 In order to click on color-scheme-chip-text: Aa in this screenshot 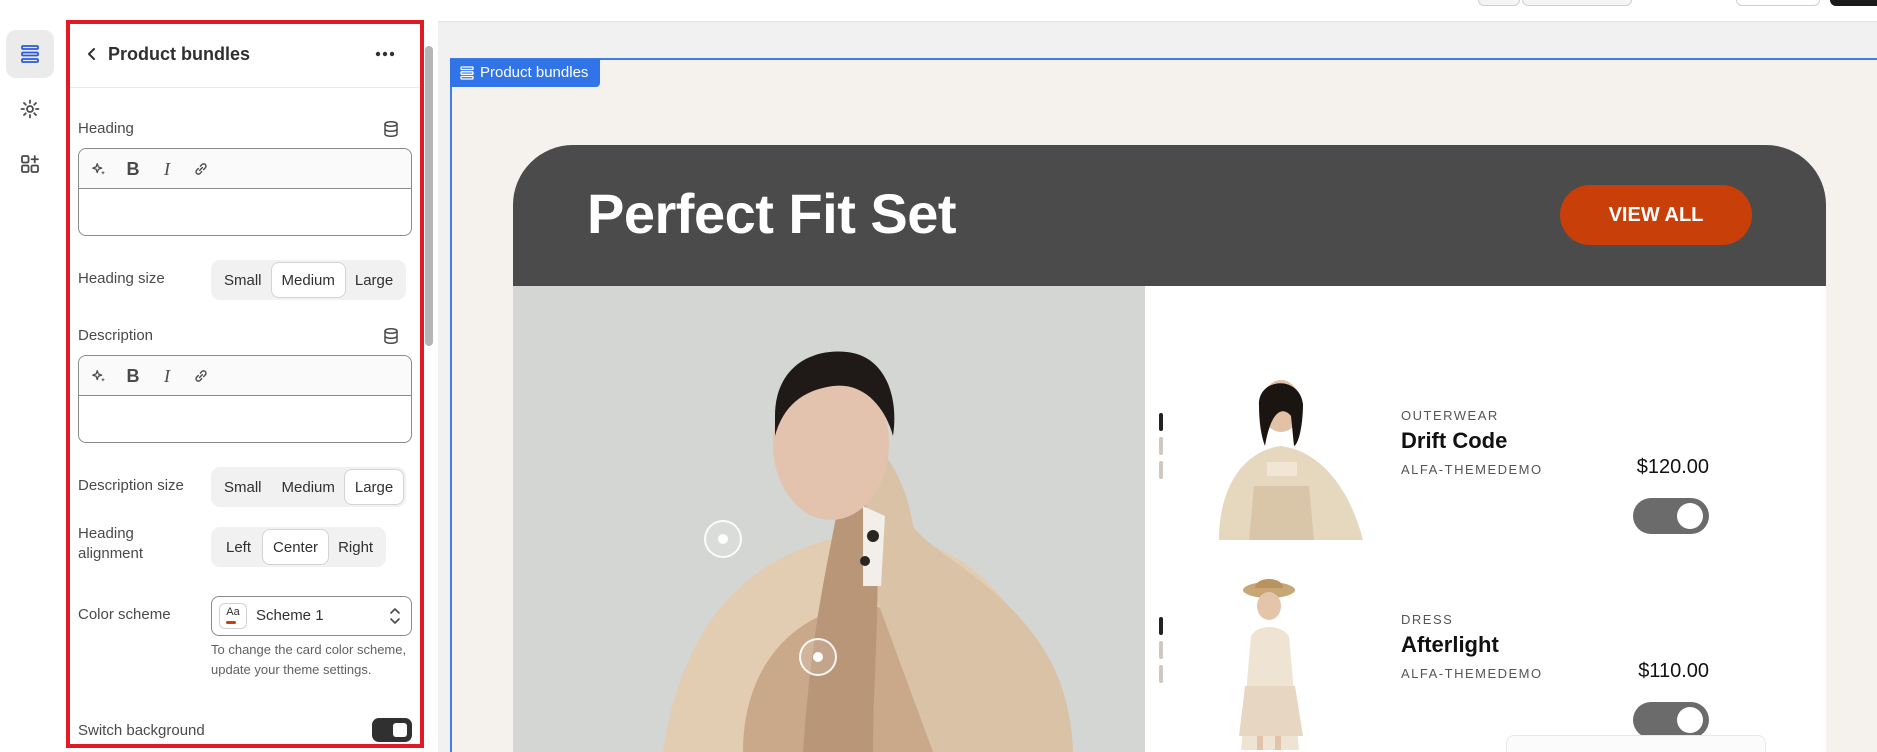, I will do `click(233, 612)`.